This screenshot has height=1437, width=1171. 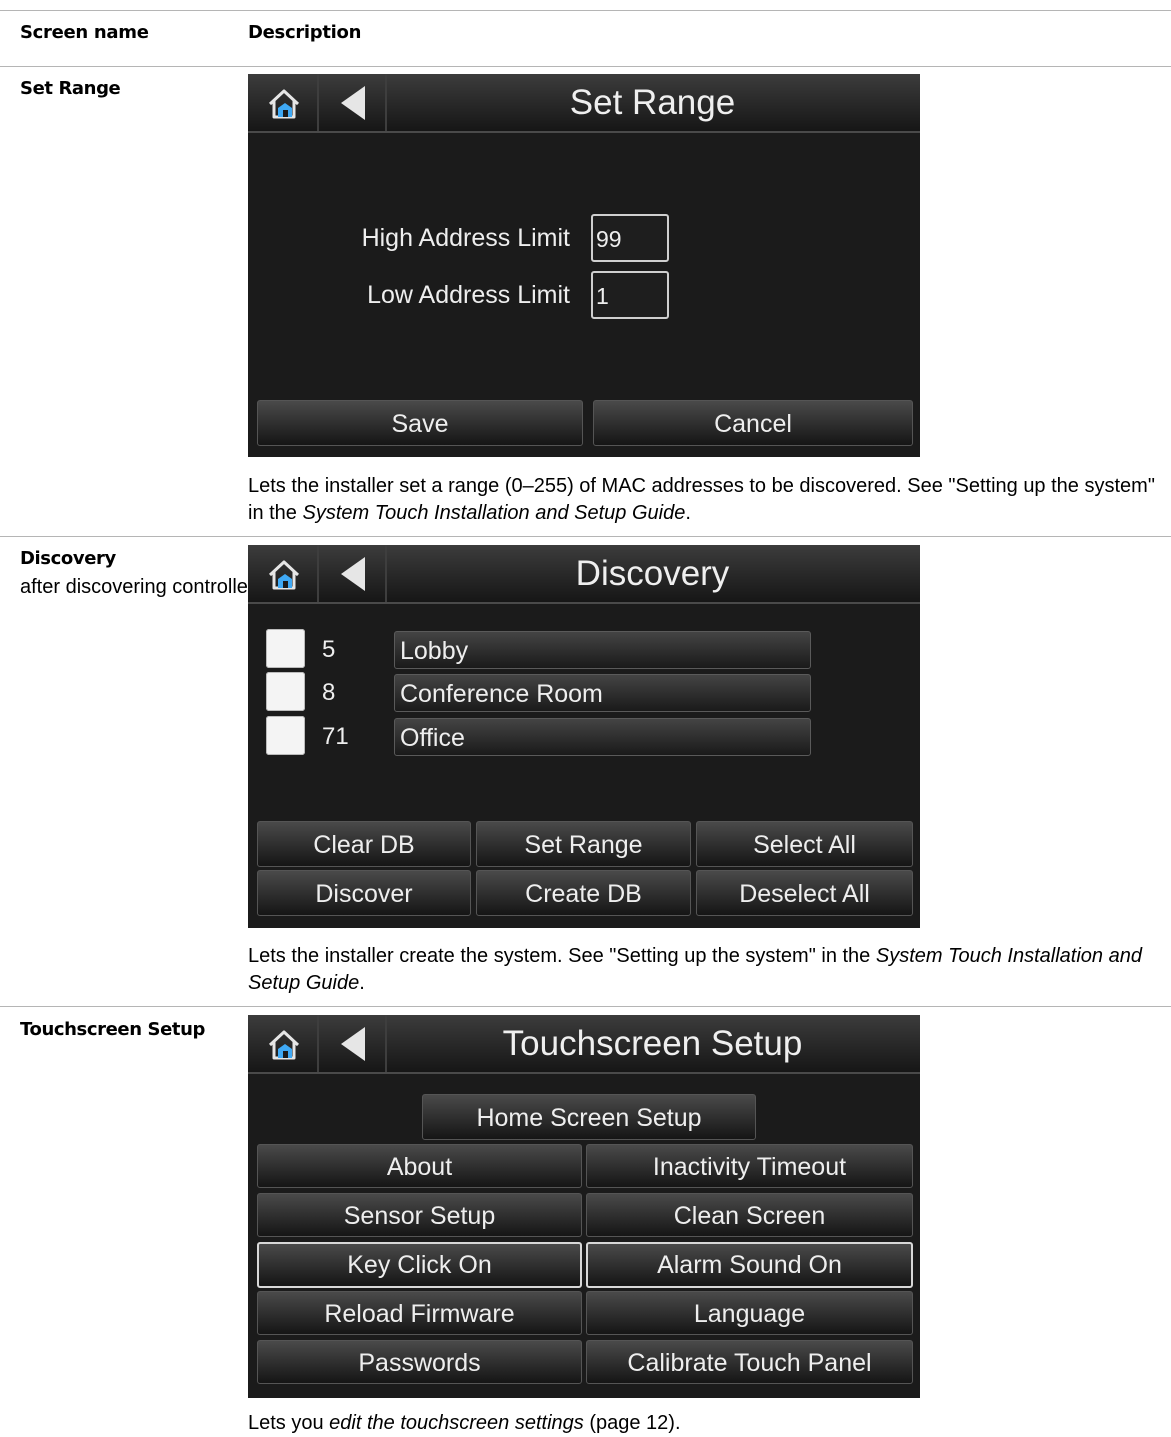 What do you see at coordinates (329, 649) in the screenshot?
I see `controller-address: 5` at bounding box center [329, 649].